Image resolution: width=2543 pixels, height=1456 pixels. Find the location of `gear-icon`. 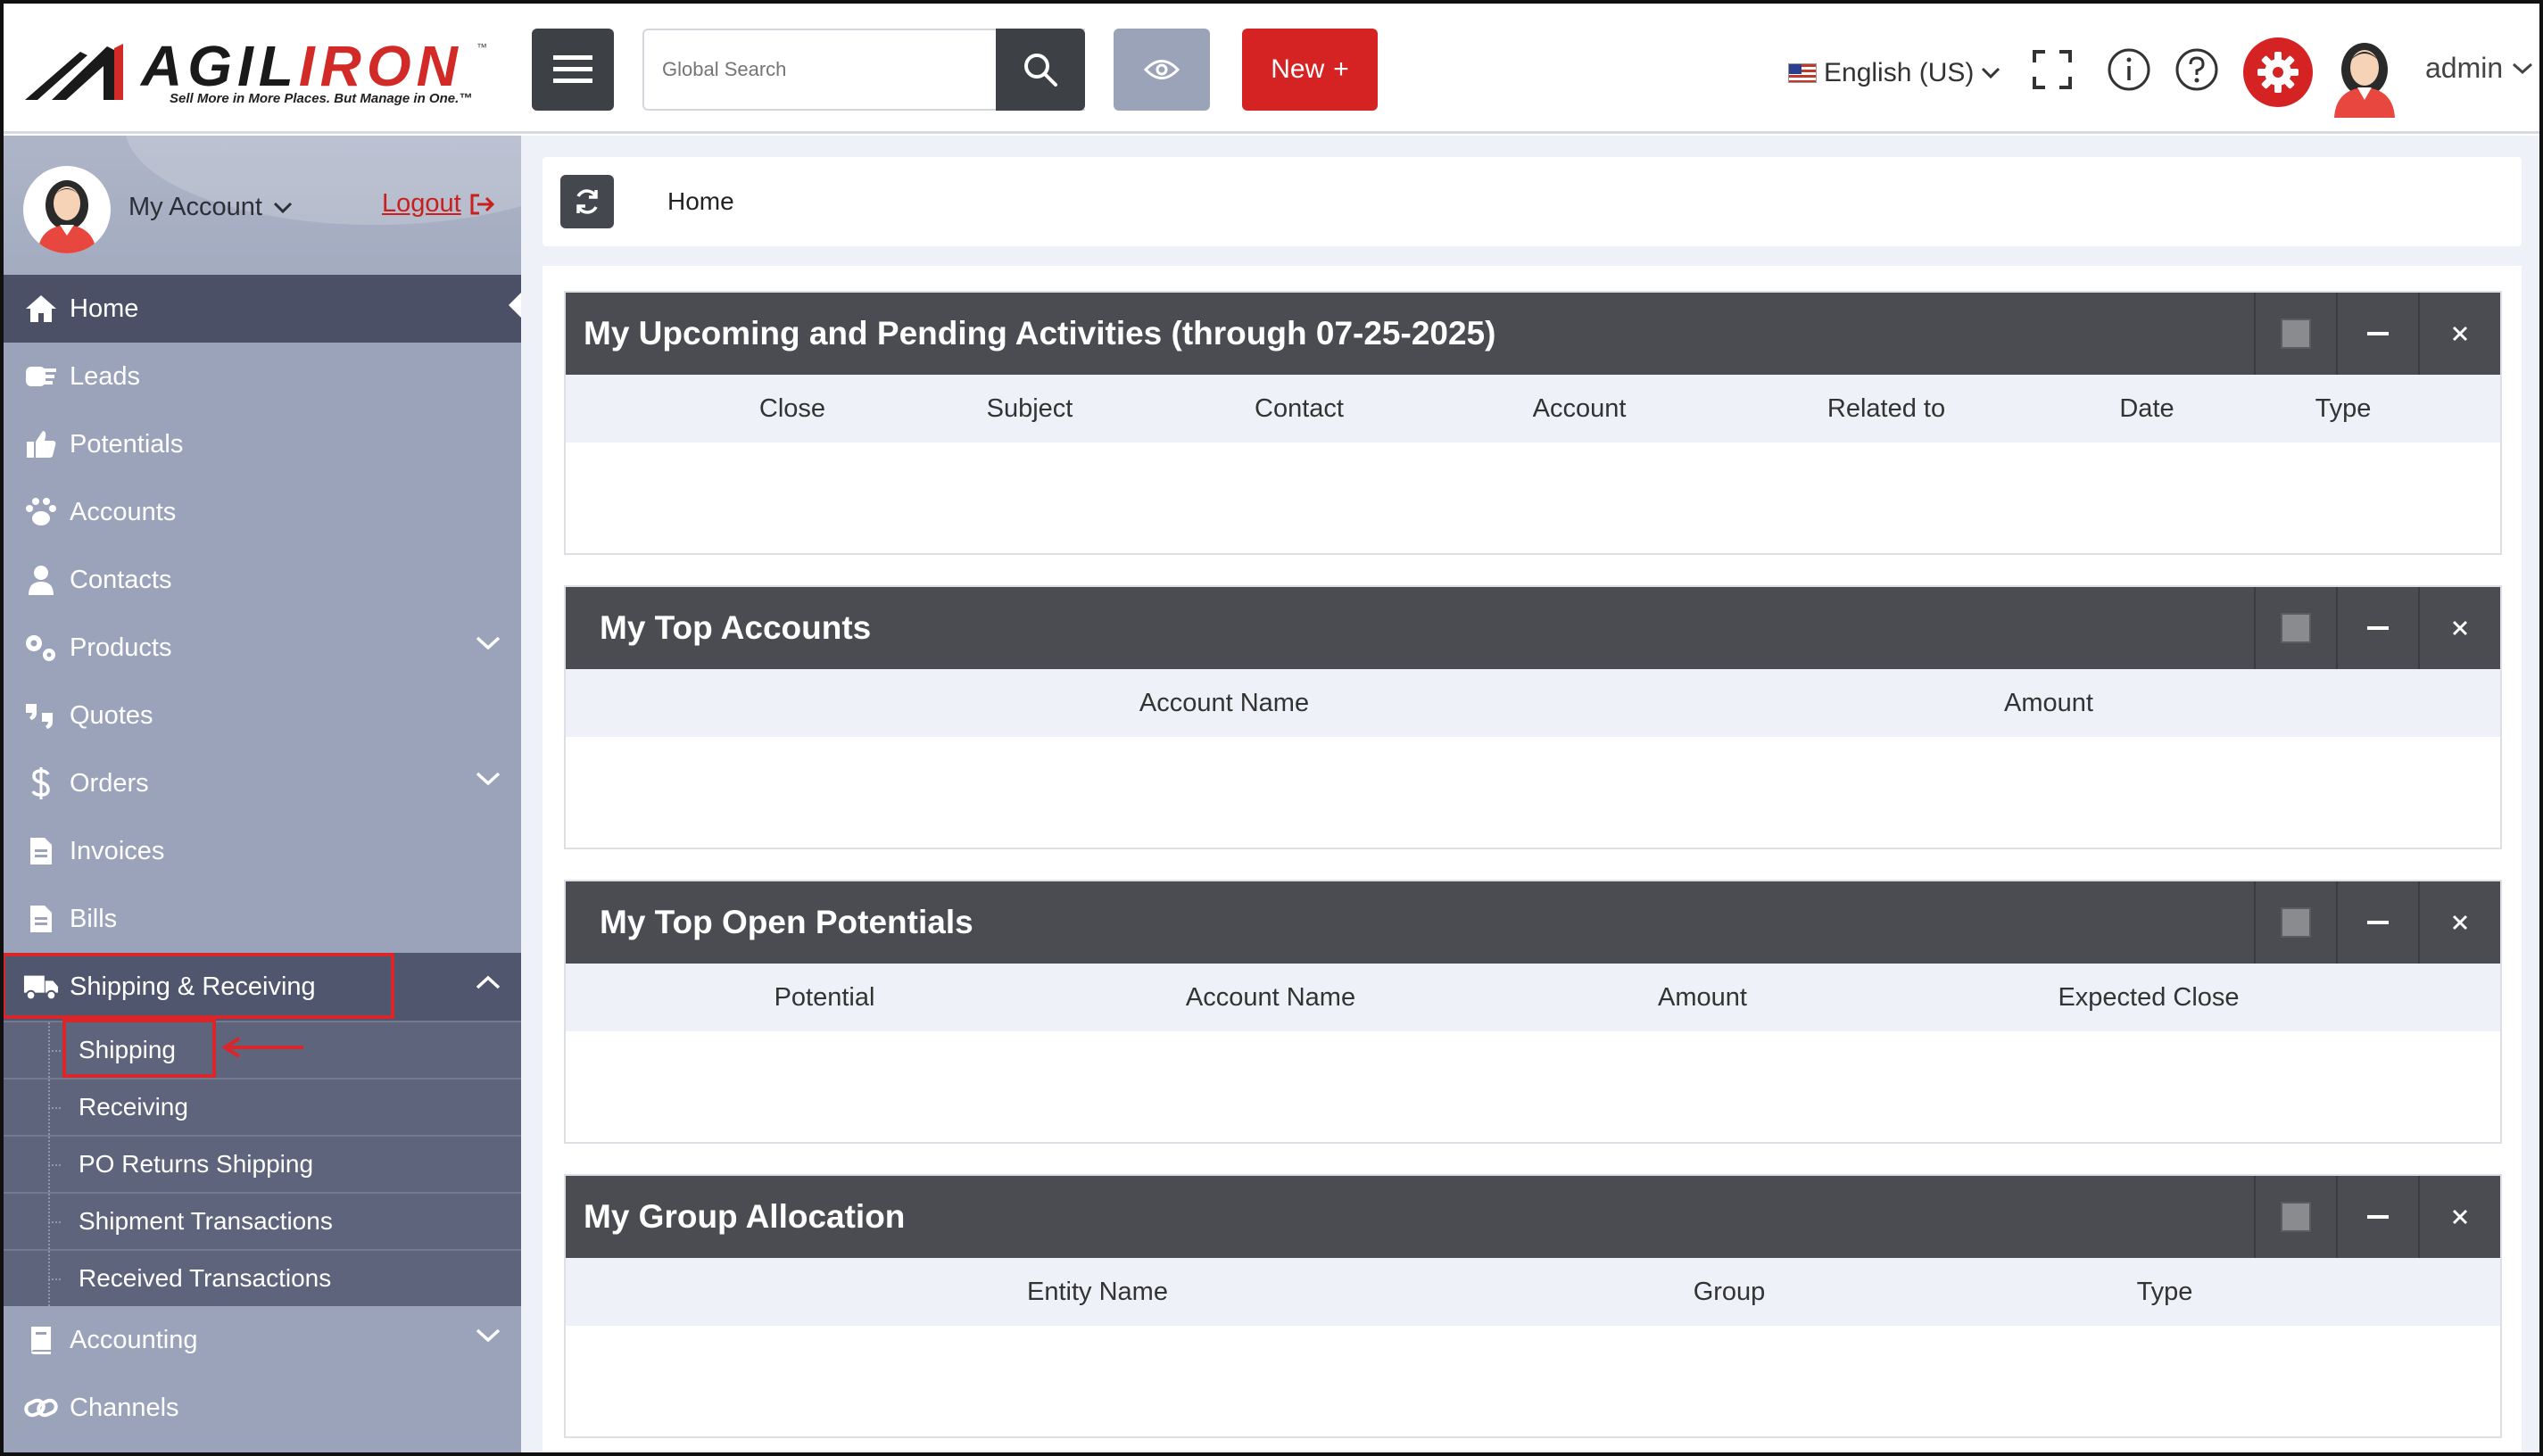

gear-icon is located at coordinates (2278, 72).